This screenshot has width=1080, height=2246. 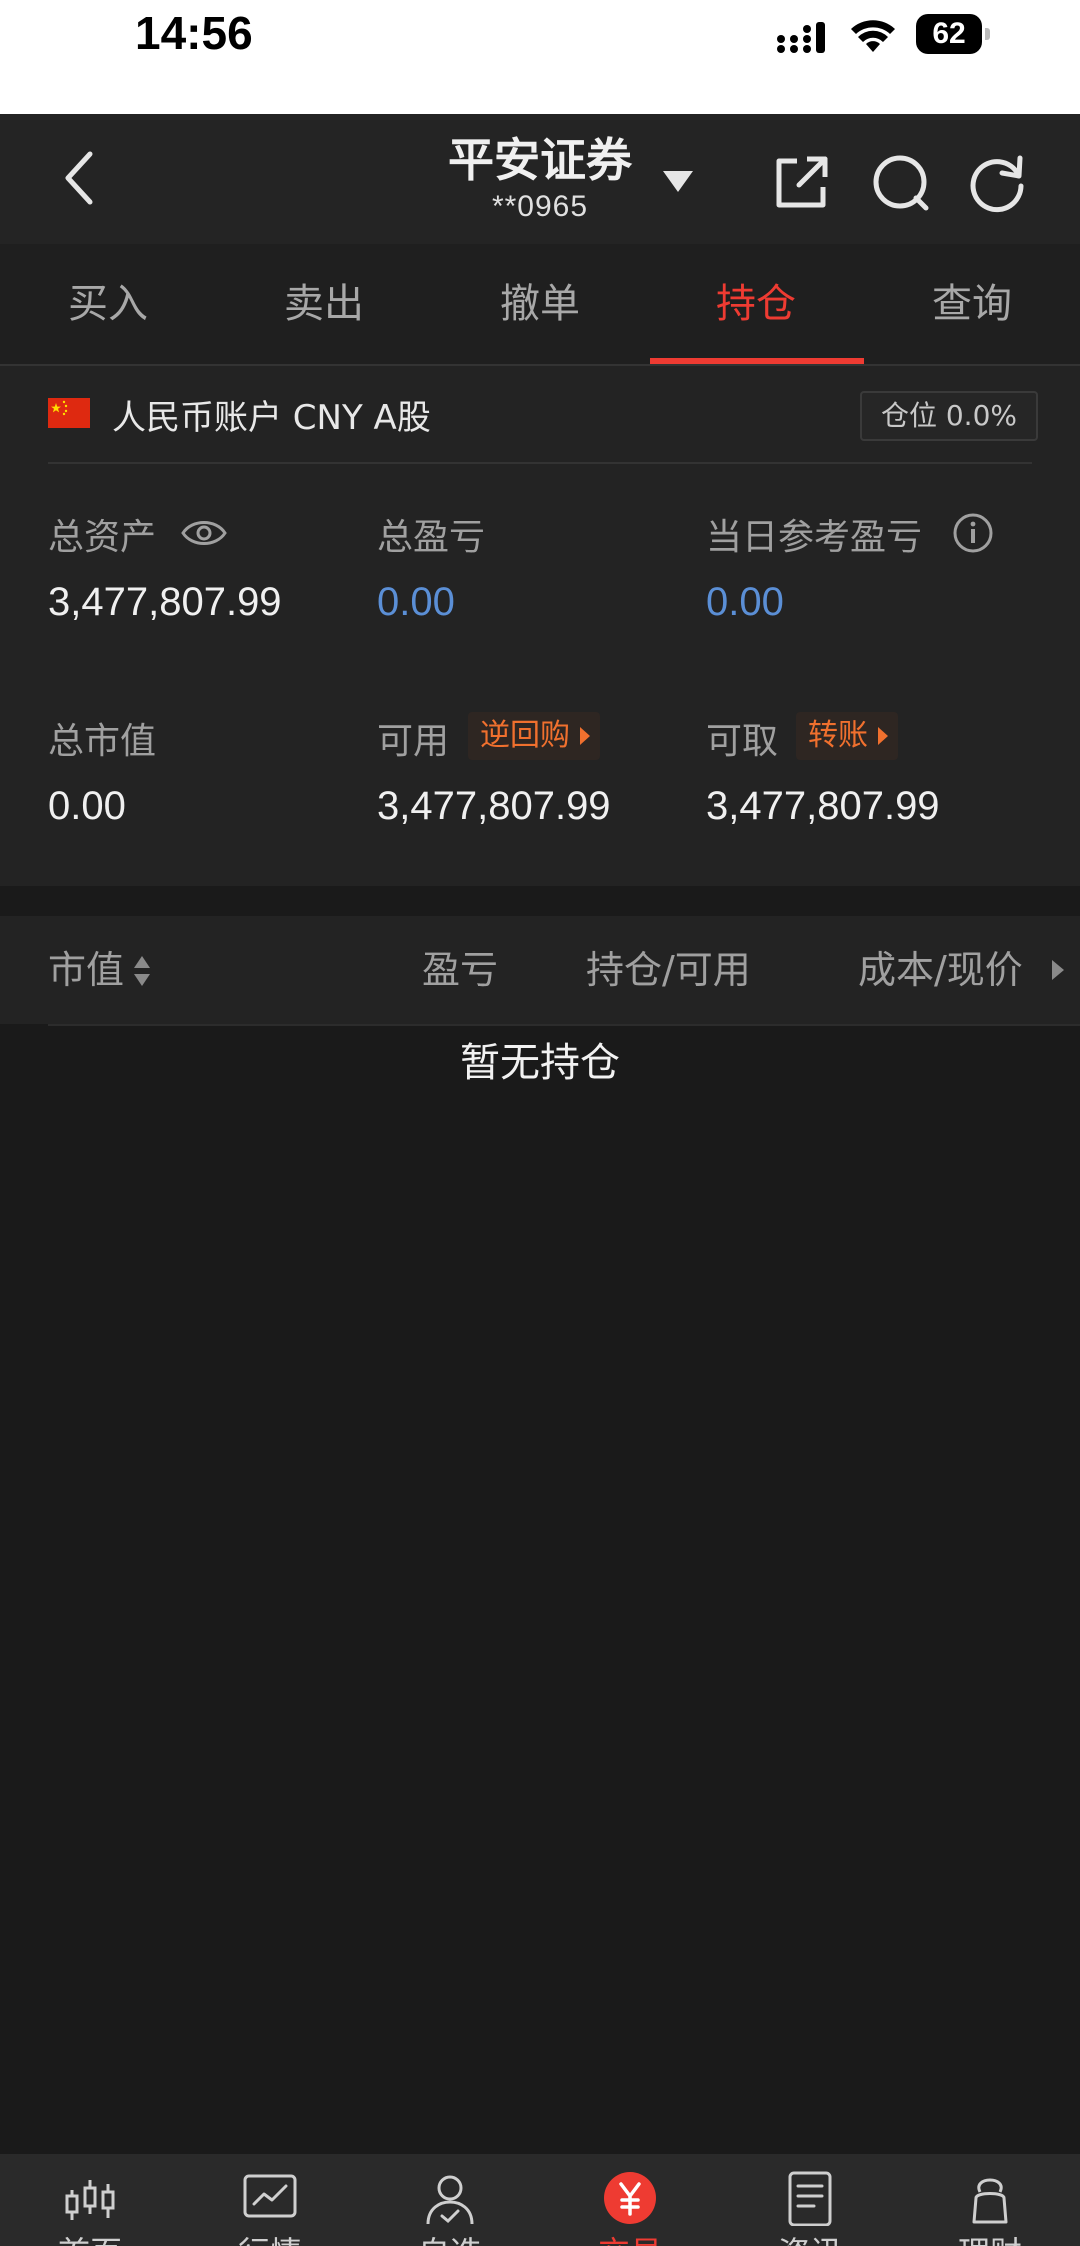 I want to click on nav-item-wealth: 理财, so click(x=990, y=2200).